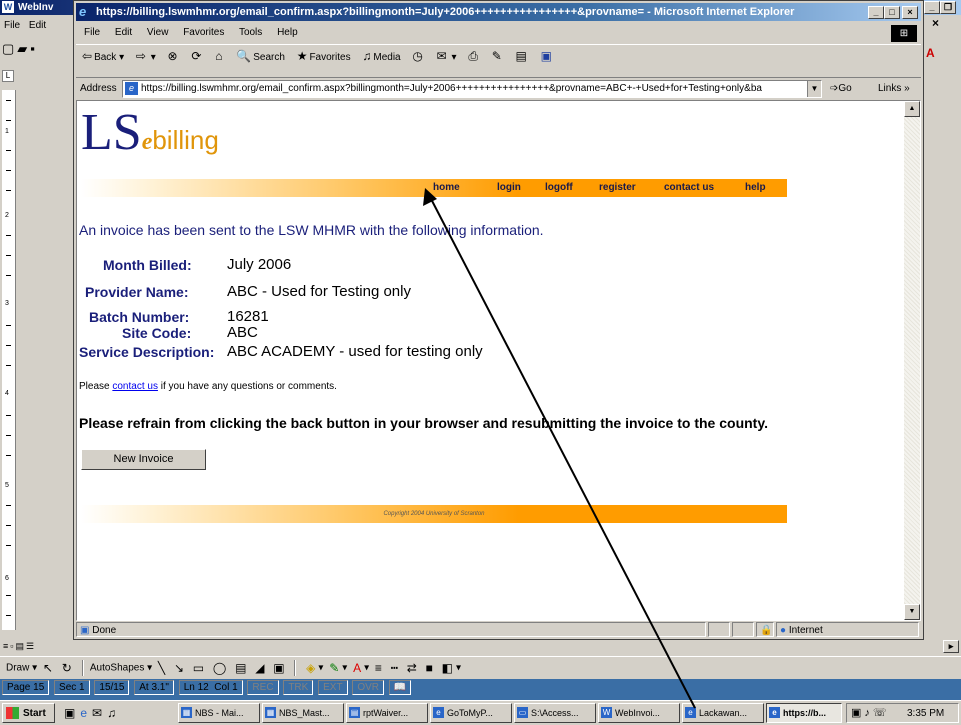  What do you see at coordinates (333, 687) in the screenshot?
I see `status-ext: EXT` at bounding box center [333, 687].